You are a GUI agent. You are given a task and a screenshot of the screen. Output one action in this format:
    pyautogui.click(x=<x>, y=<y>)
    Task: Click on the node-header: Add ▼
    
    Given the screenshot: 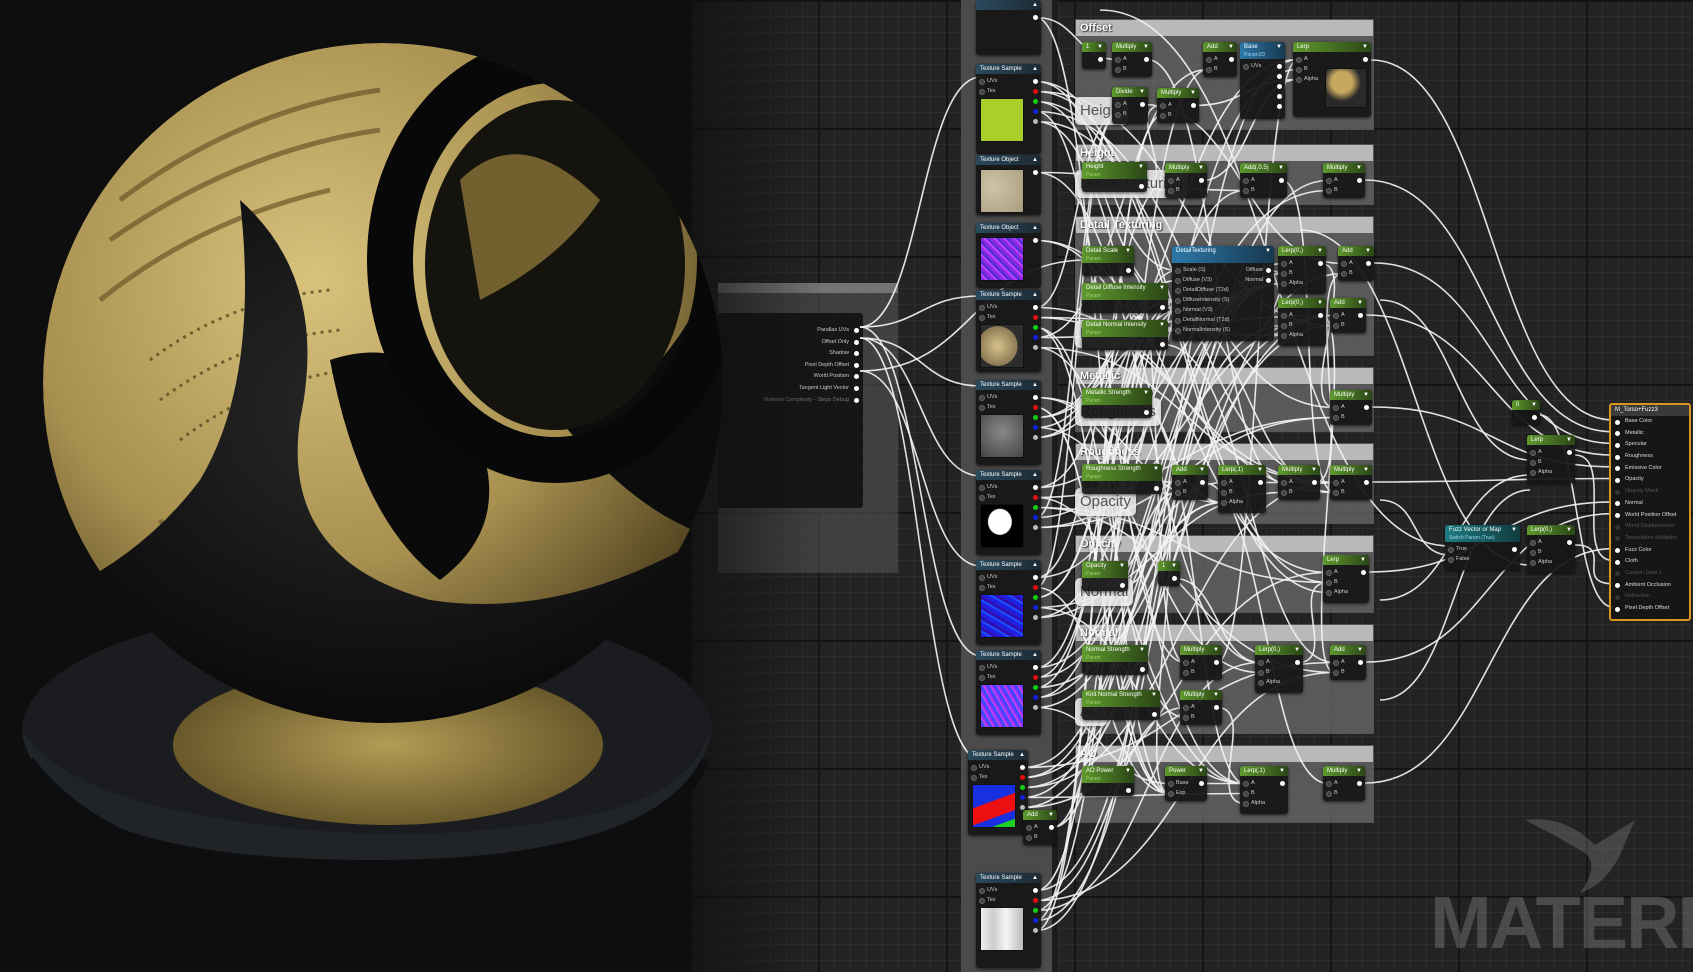 What is the action you would take?
    pyautogui.click(x=1356, y=251)
    